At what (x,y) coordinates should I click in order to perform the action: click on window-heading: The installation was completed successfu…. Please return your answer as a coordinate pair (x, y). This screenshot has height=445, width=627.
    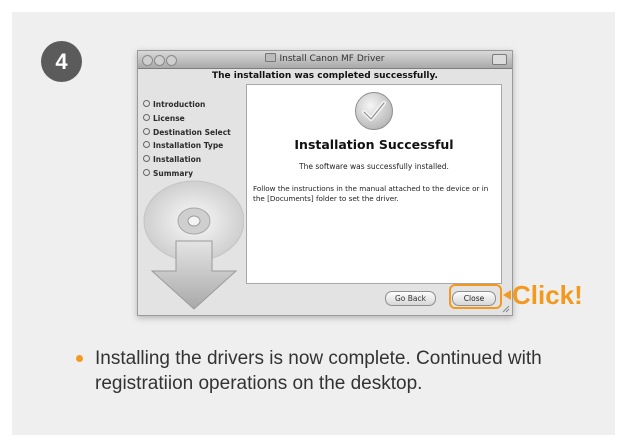
    Looking at the image, I should click on (325, 76).